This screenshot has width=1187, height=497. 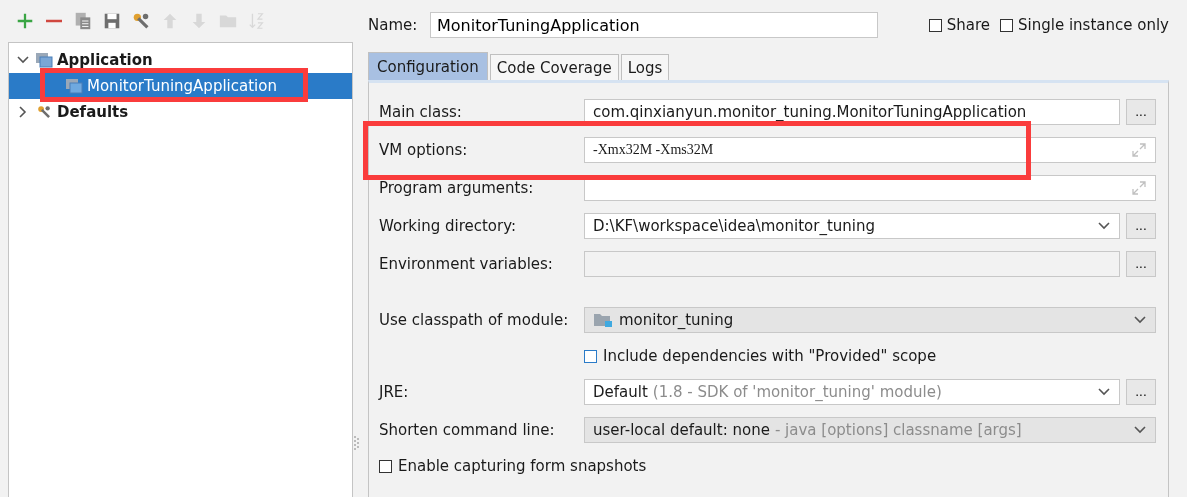 I want to click on field-label: Environment variables:, so click(x=466, y=264).